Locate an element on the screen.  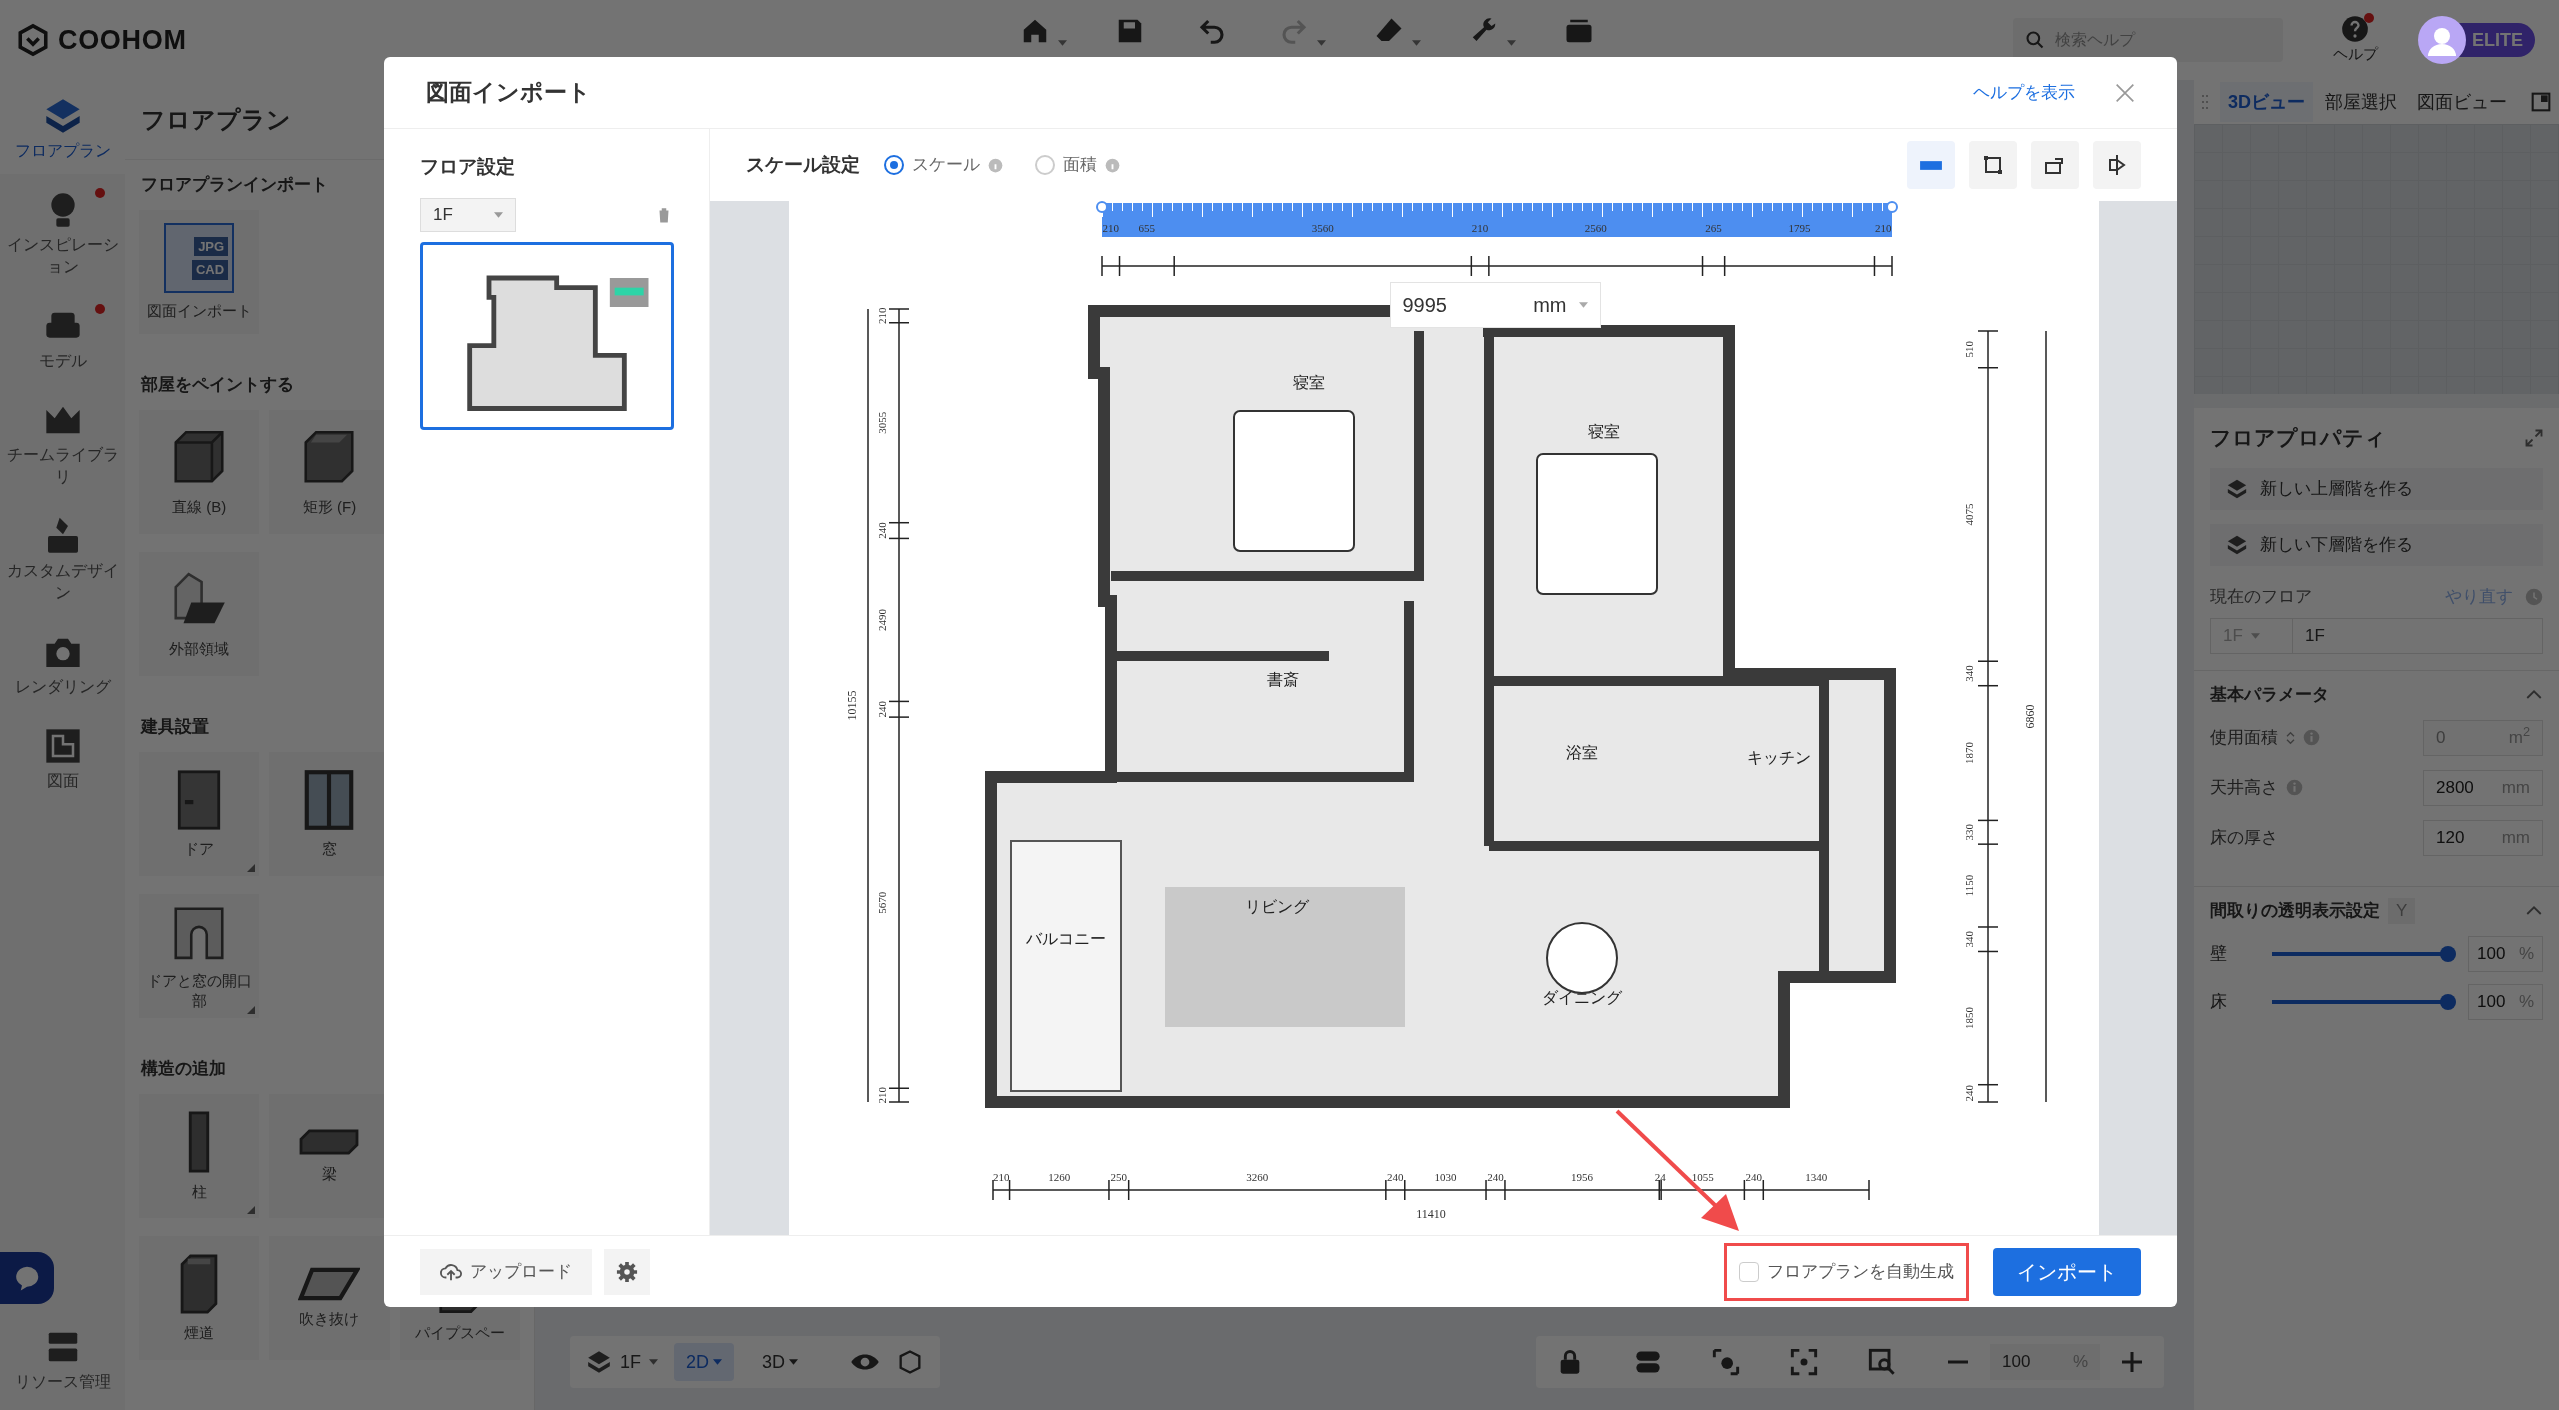
radio-option: 面積 is located at coordinates (1077, 165).